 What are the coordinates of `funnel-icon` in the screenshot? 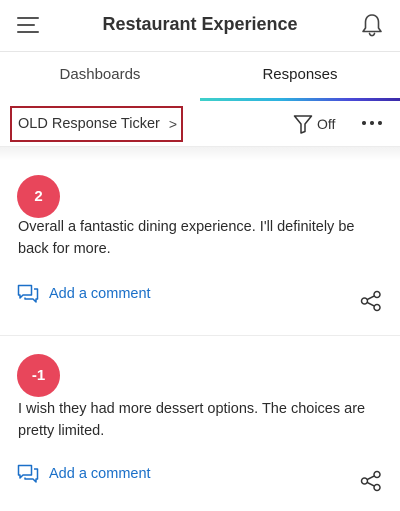 It's located at (303, 124).